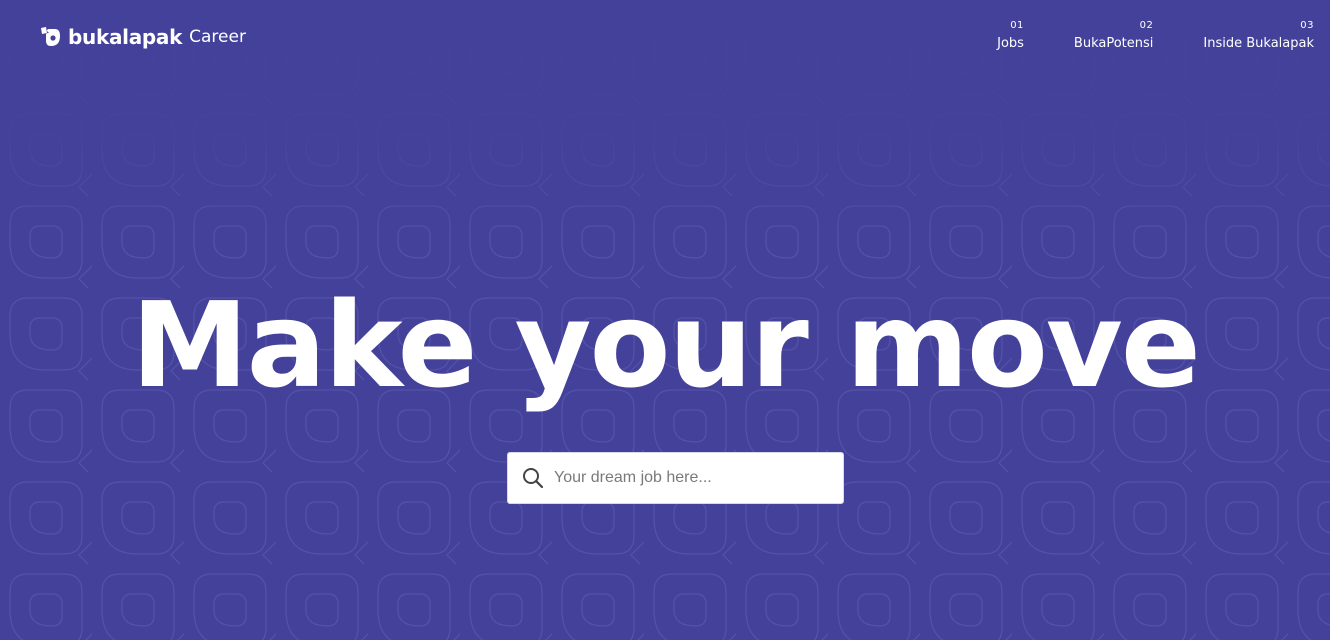 This screenshot has height=640, width=1330. Describe the element at coordinates (1113, 44) in the screenshot. I see `nav-item-label: BukaPotensi` at that location.